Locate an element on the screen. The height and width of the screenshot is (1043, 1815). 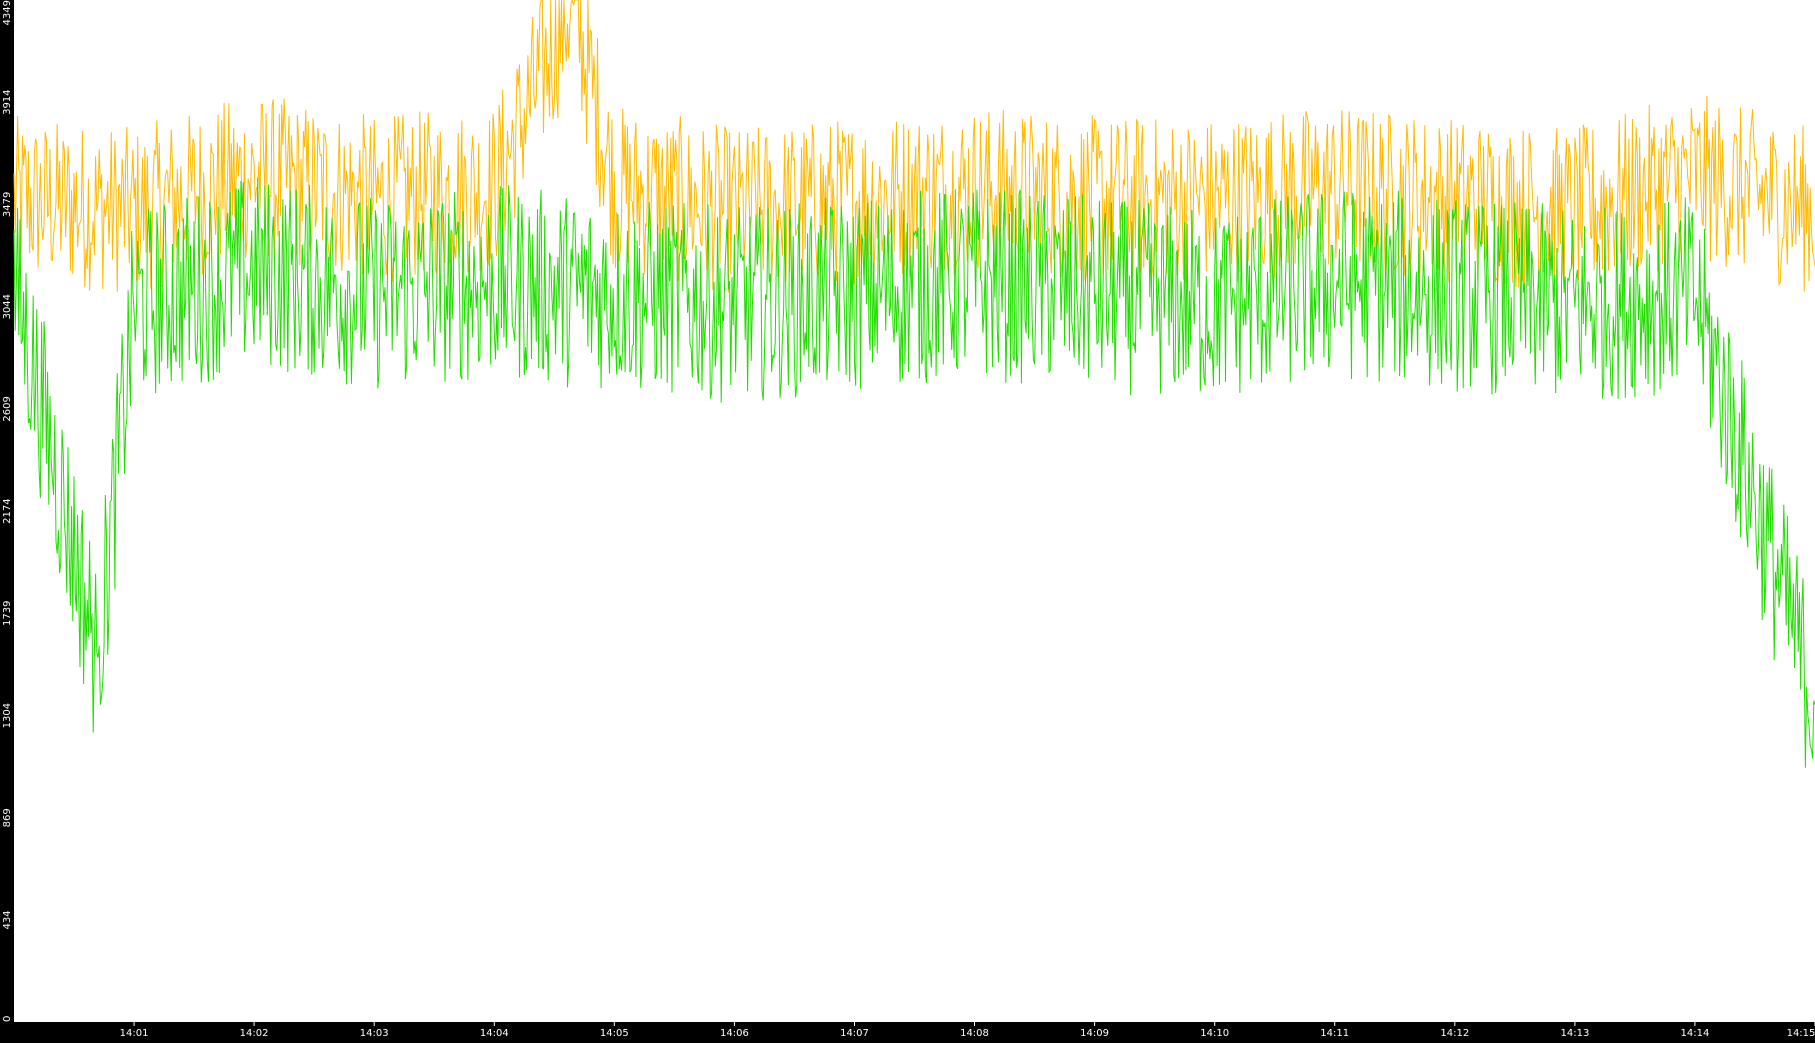
x-tick-label: 14:01 is located at coordinates (134, 1033).